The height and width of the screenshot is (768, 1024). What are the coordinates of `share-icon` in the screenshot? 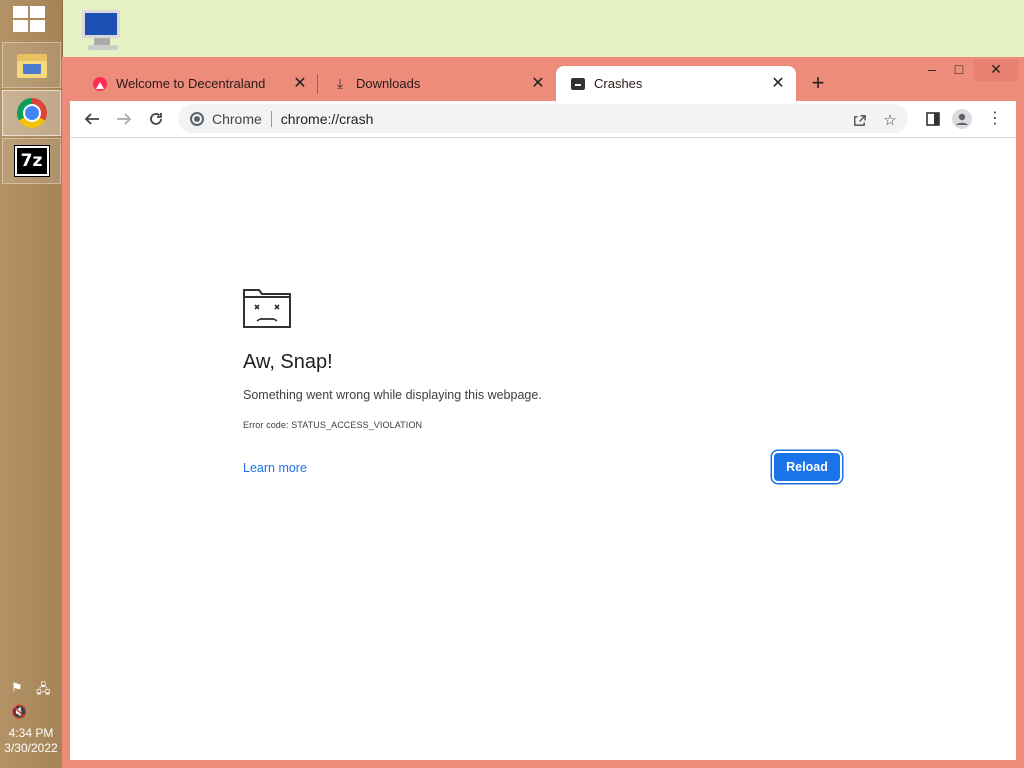 It's located at (859, 120).